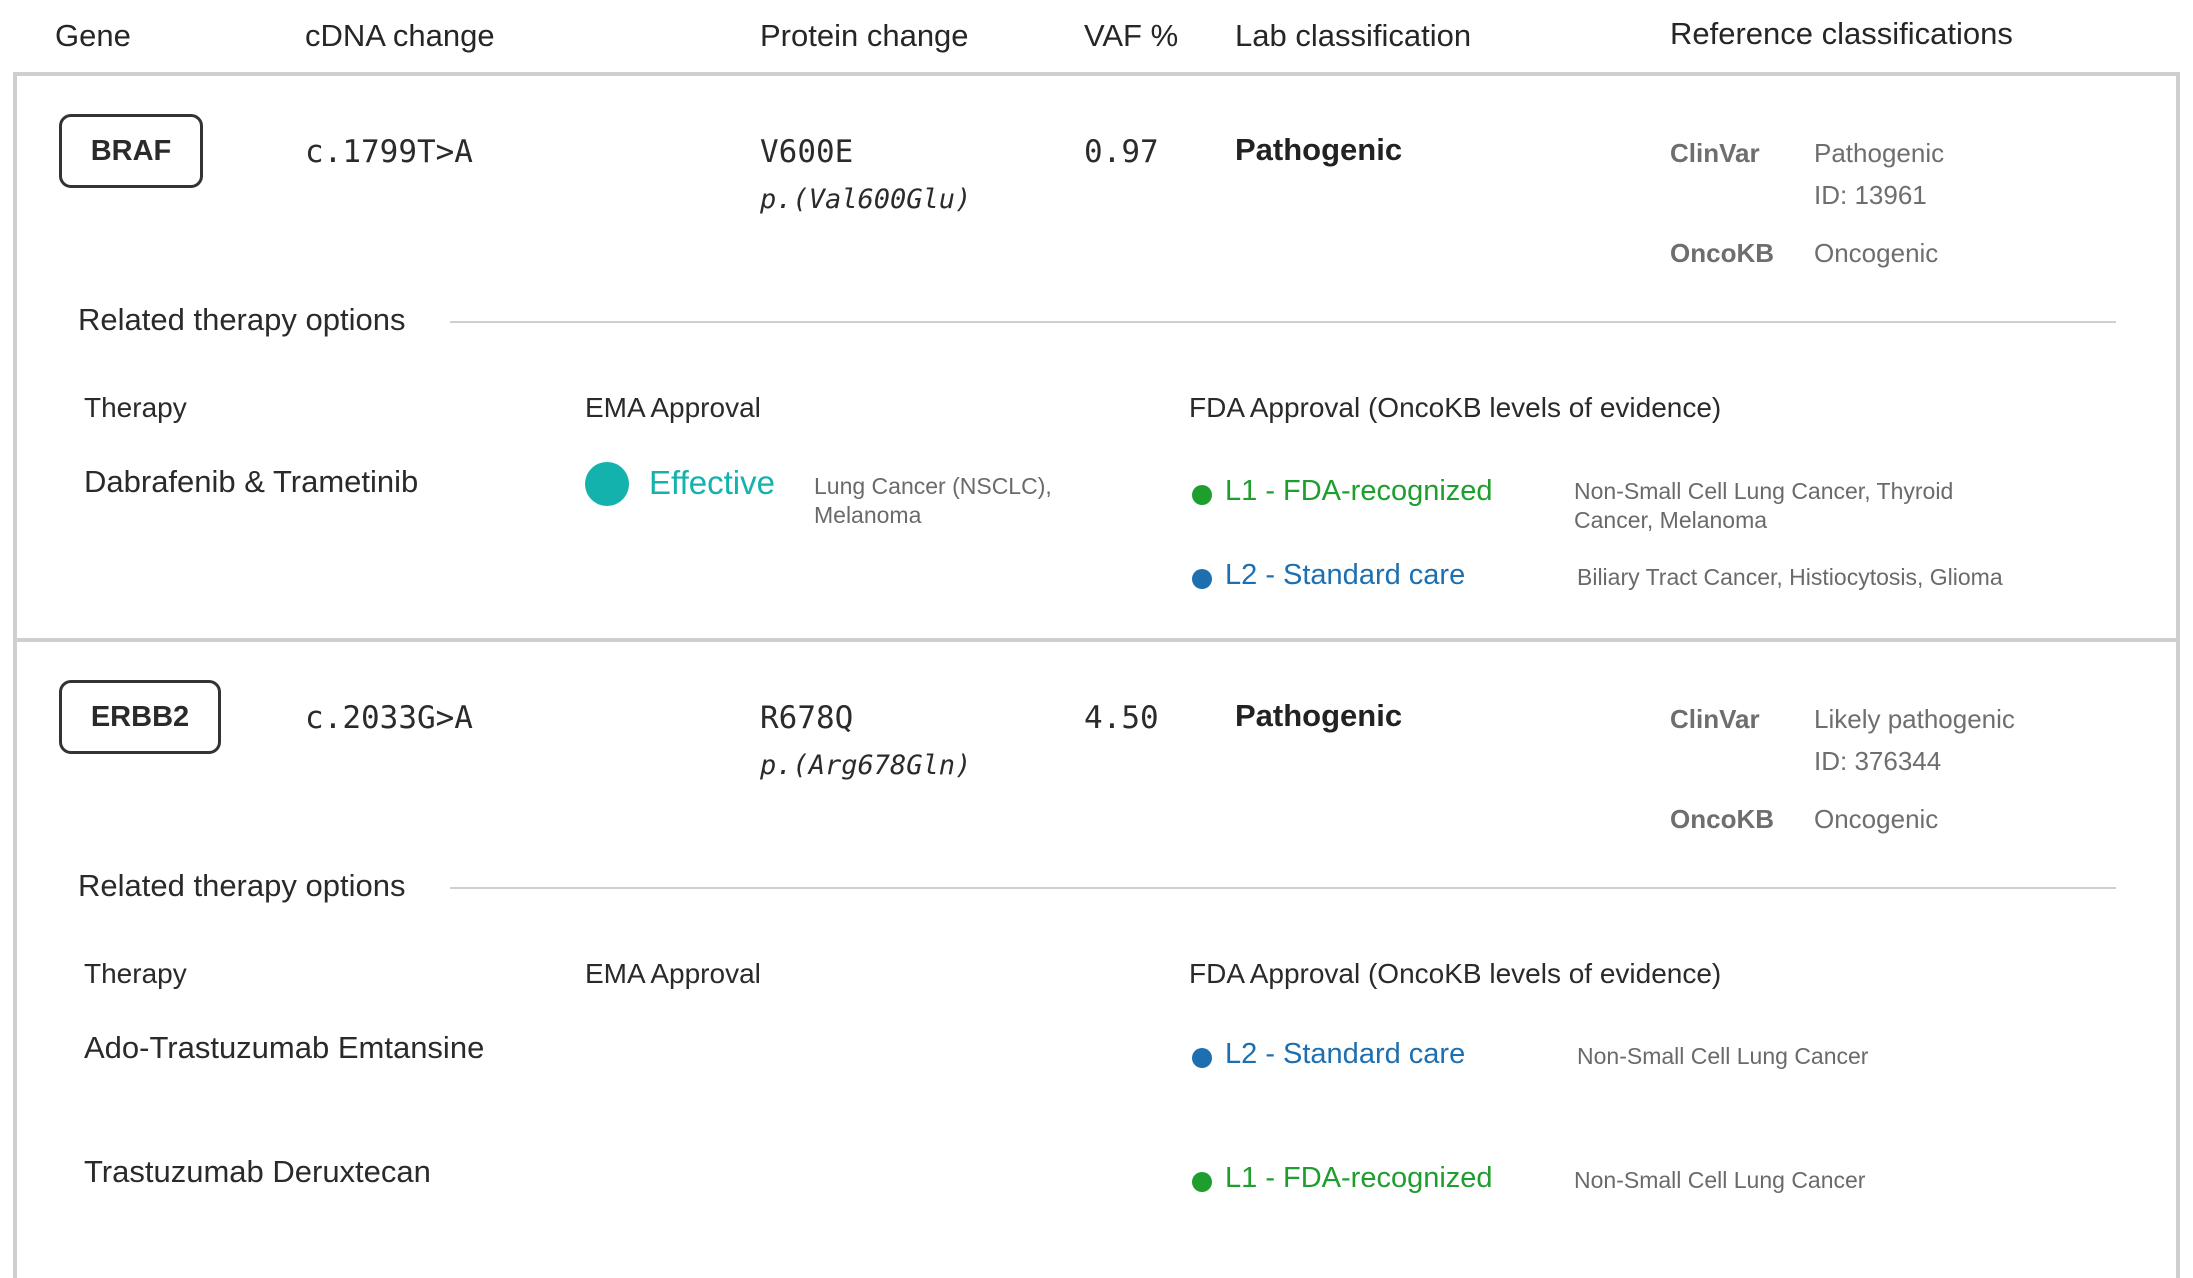 This screenshot has height=1278, width=2193. Describe the element at coordinates (1879, 153) in the screenshot. I see `clinvar-value: Pathogenic` at that location.